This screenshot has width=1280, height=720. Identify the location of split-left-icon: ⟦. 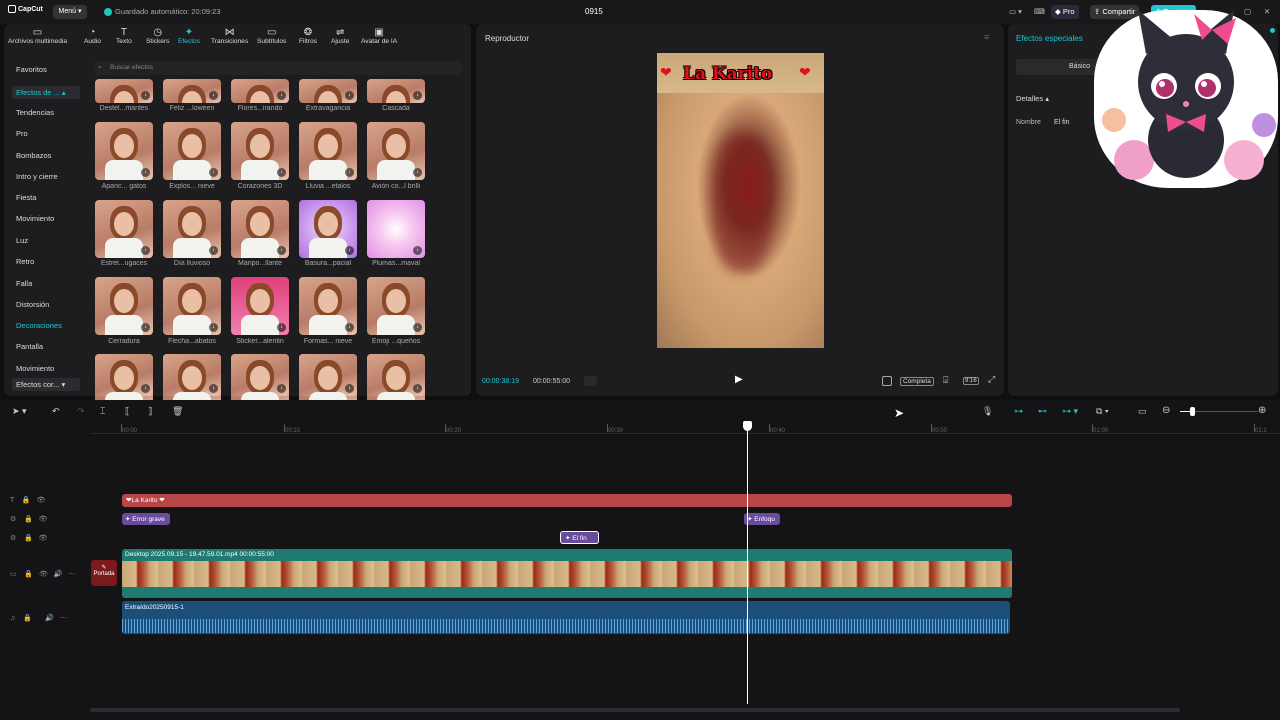
(127, 411).